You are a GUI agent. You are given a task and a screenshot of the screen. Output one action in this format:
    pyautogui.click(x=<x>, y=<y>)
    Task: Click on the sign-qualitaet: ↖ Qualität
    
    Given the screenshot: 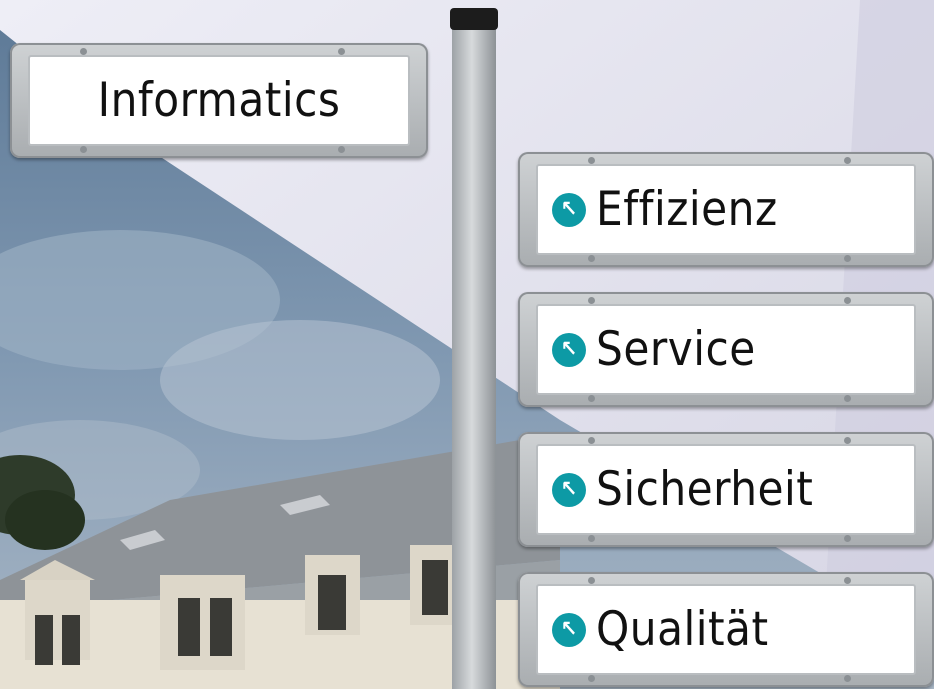 What is the action you would take?
    pyautogui.click(x=726, y=629)
    